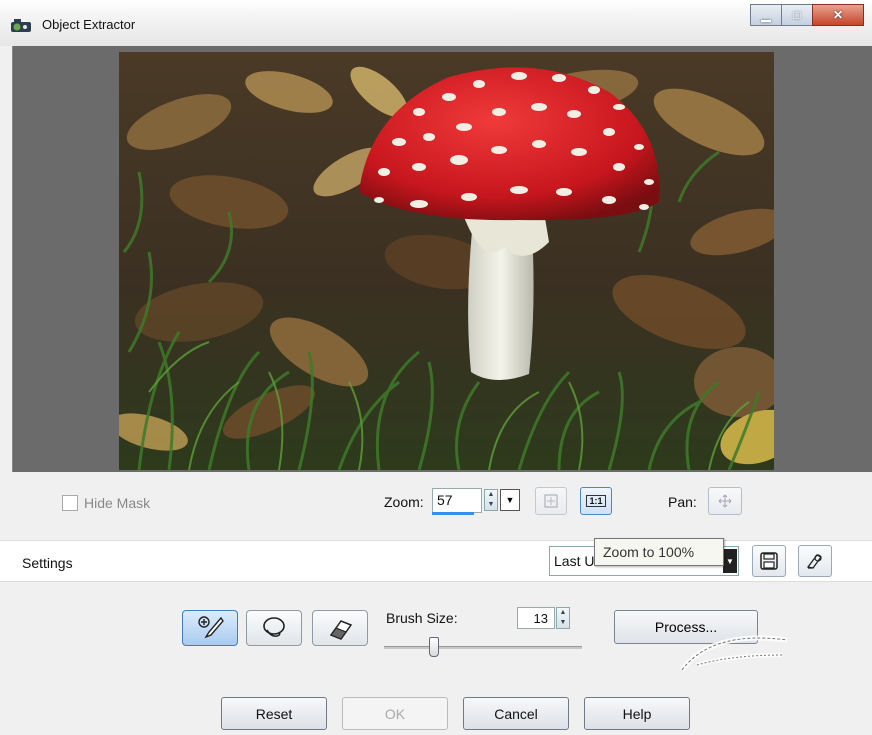  Describe the element at coordinates (734, 653) in the screenshot. I see `watermark-logo` at that location.